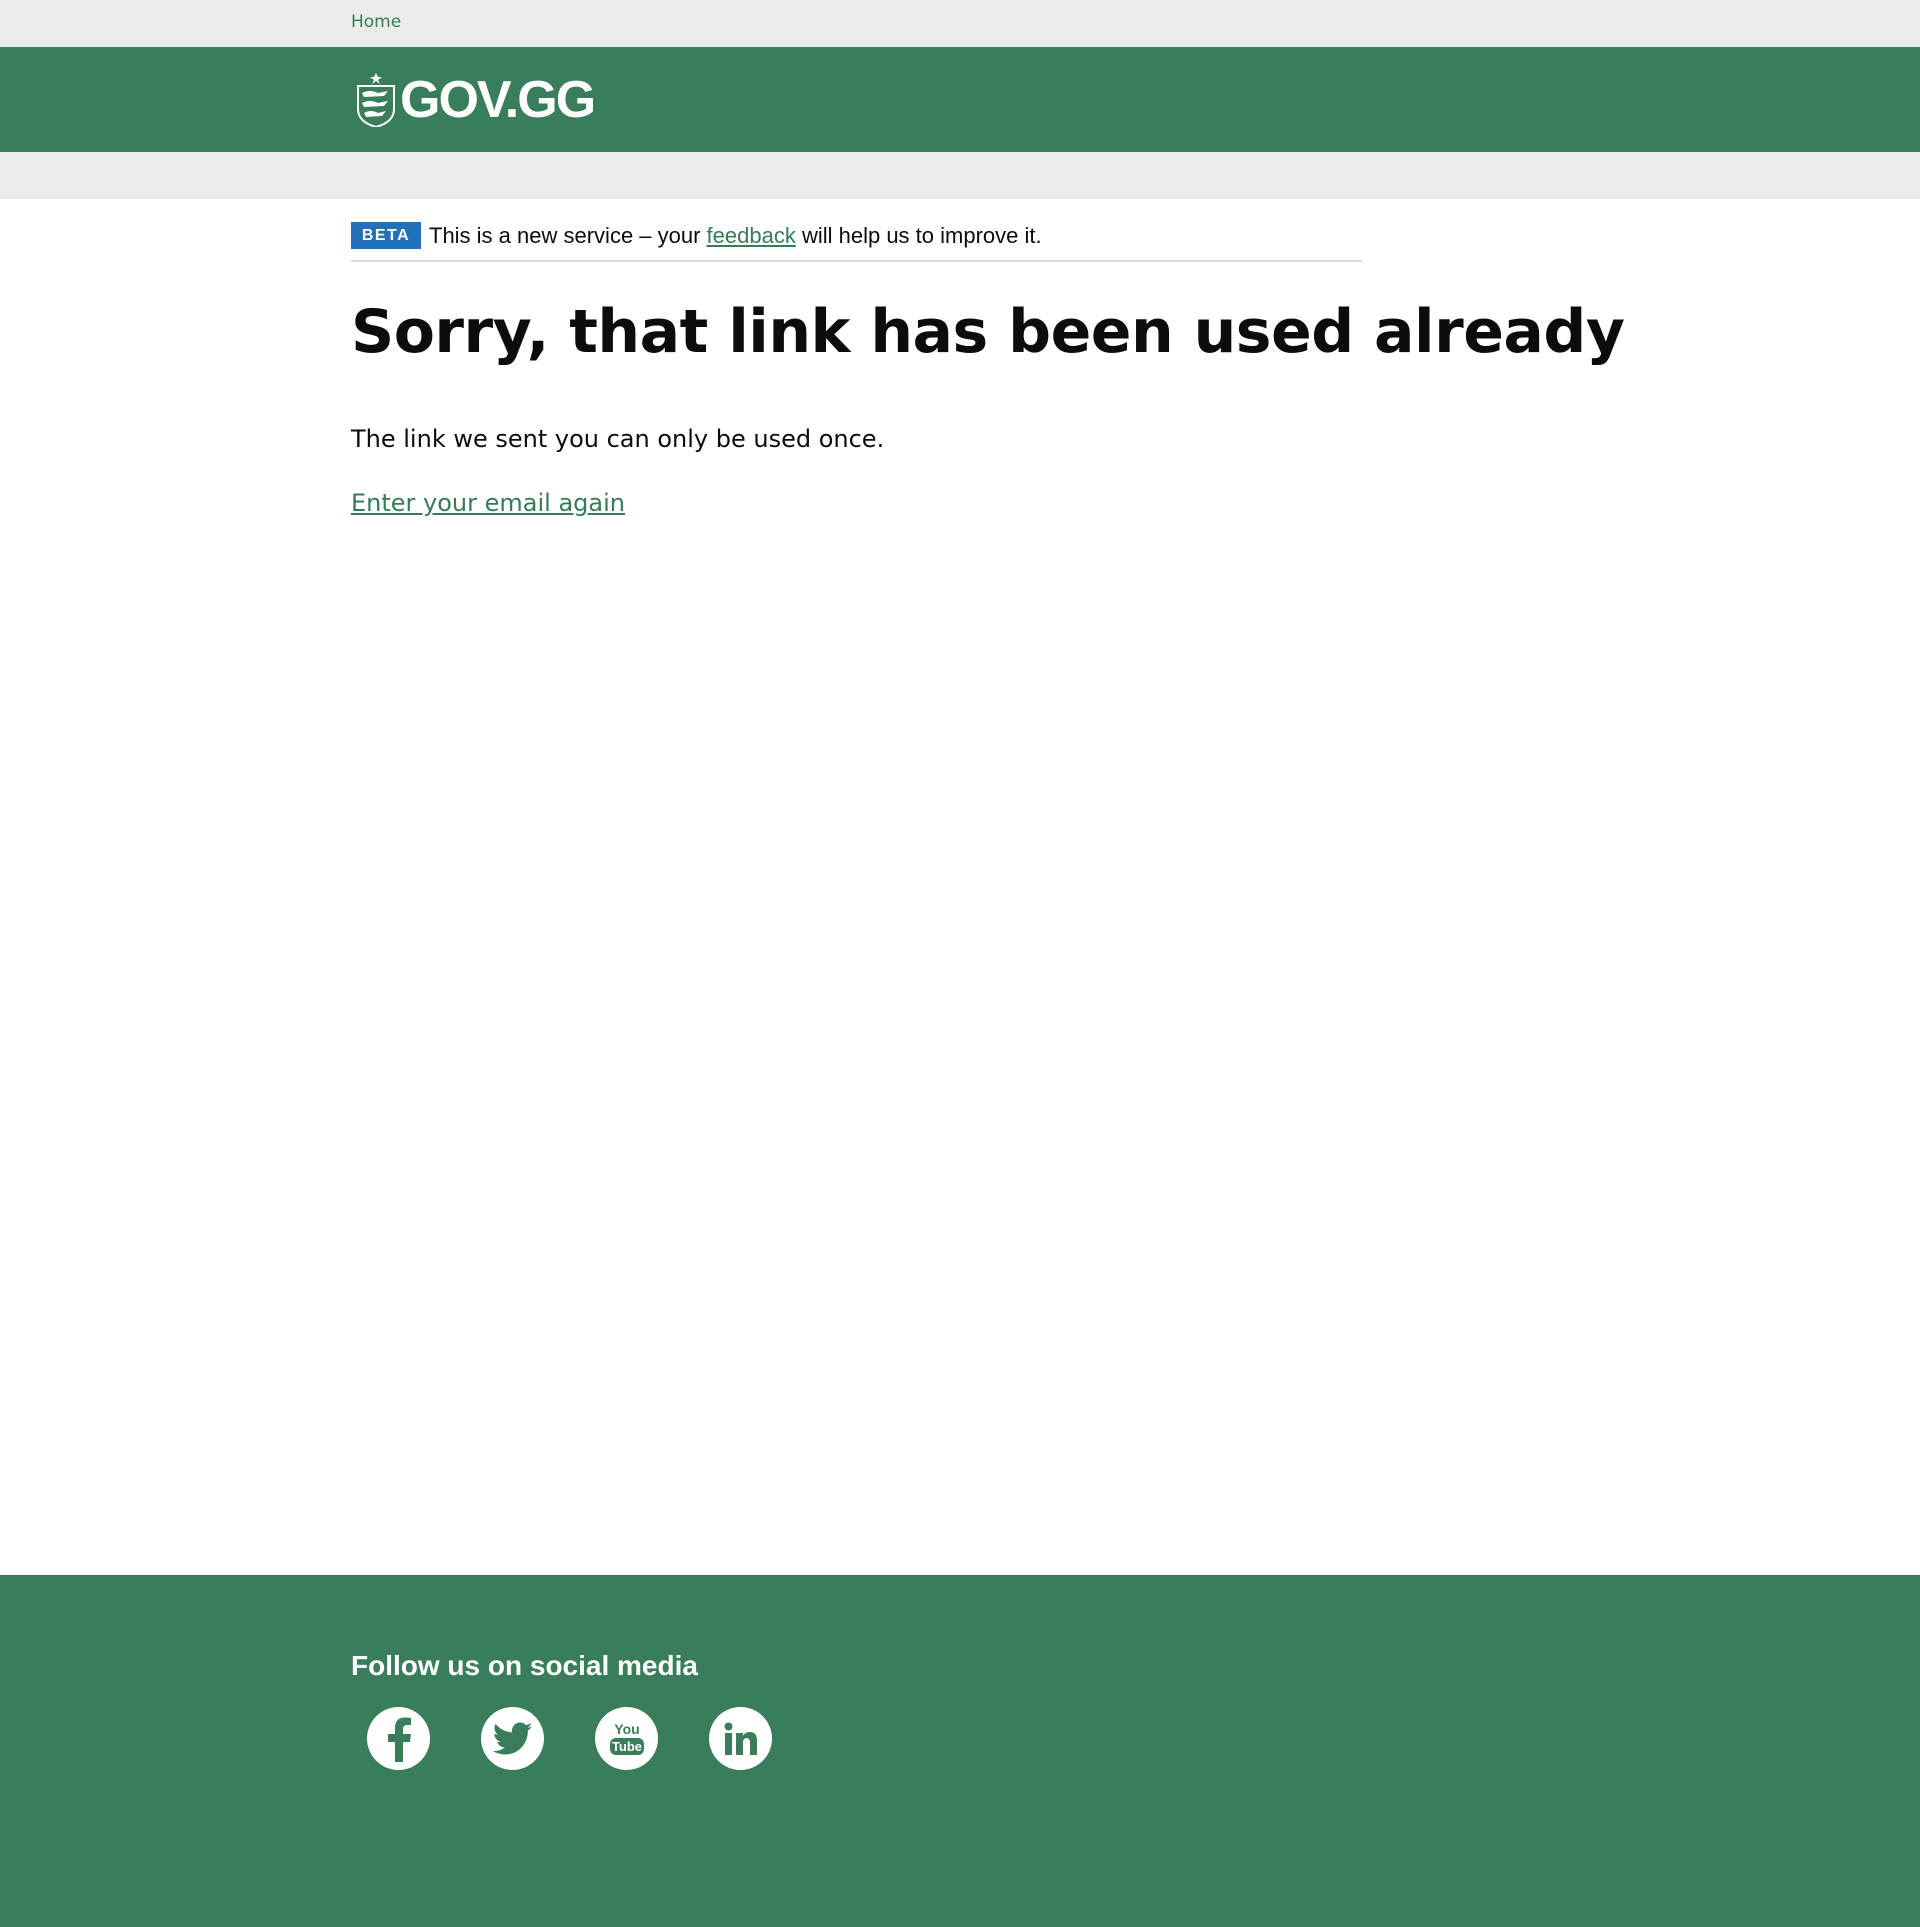 The height and width of the screenshot is (1927, 1920). Describe the element at coordinates (386, 235) in the screenshot. I see `beta-tag: BETA` at that location.